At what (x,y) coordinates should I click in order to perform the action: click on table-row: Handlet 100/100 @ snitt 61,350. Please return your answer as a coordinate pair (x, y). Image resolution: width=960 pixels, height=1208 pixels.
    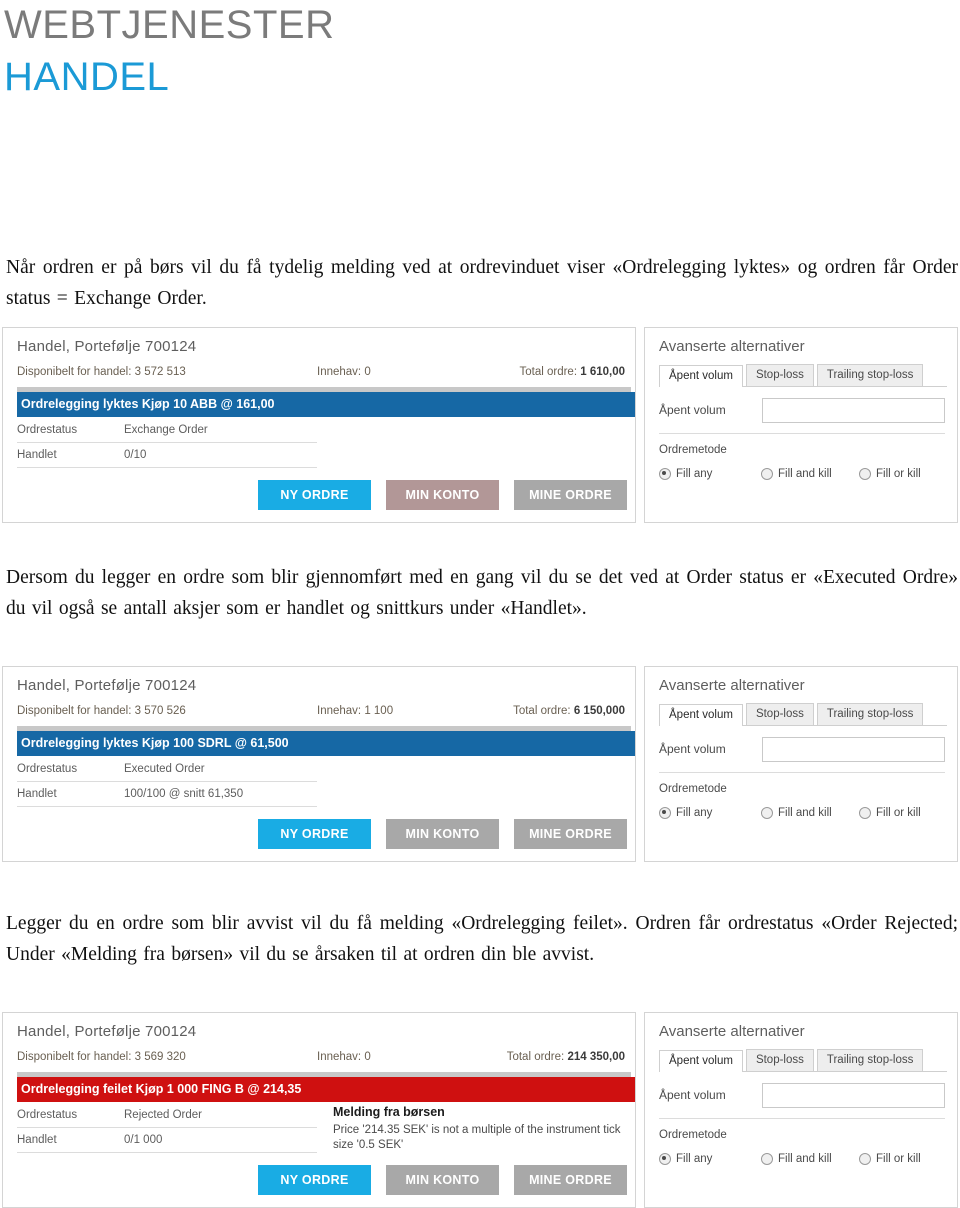
    Looking at the image, I should click on (167, 794).